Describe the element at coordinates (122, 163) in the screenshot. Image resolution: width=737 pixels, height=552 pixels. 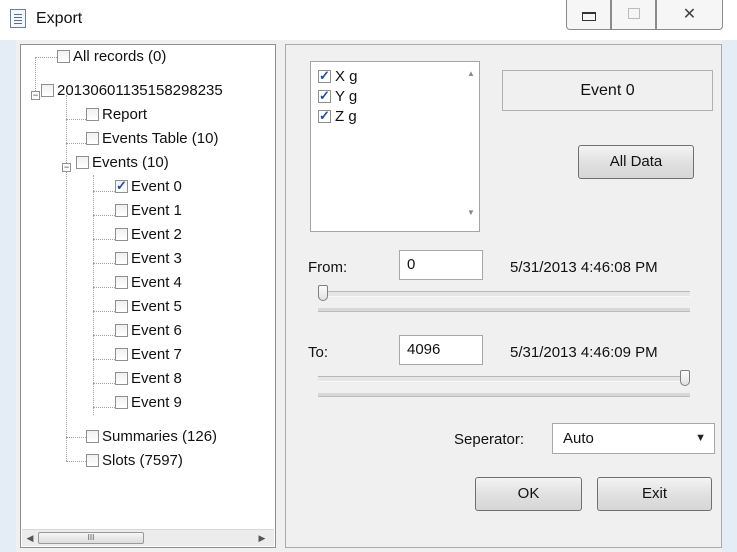
I see `tree-item-events: Events (10)` at that location.